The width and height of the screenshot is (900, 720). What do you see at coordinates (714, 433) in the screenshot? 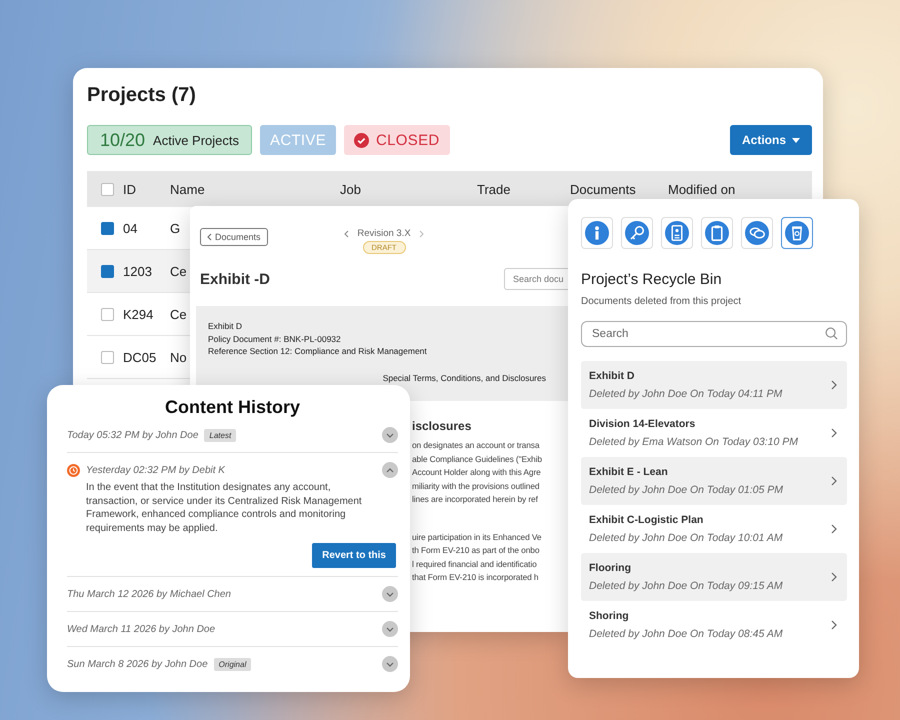
I see `deleted-document-item: Division 14-Elevators Deleted by Ema Watson On Today 03:10 PM` at bounding box center [714, 433].